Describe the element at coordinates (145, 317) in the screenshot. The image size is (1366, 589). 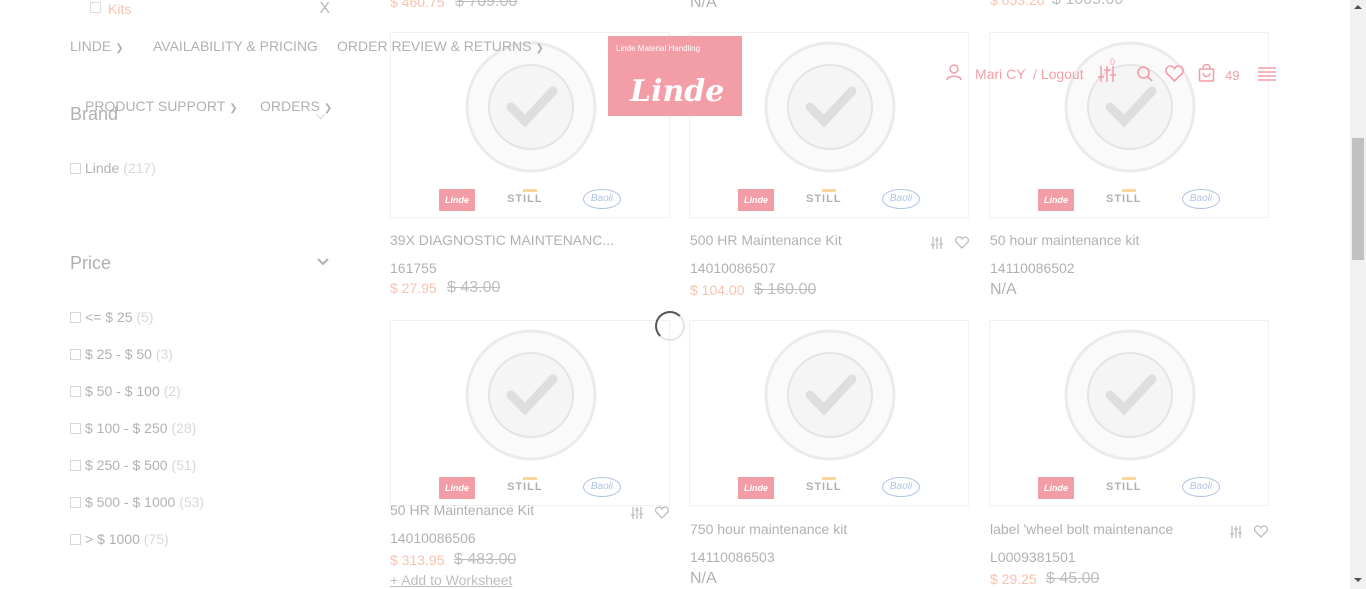
I see `facet-count: (5)` at that location.